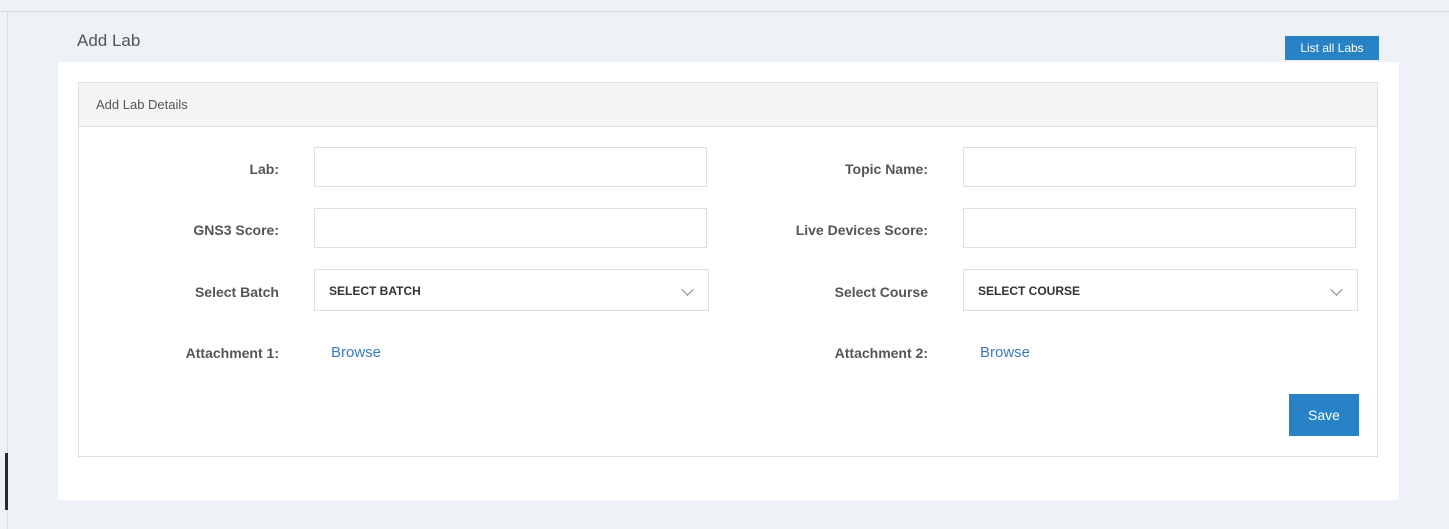 The height and width of the screenshot is (529, 1449). I want to click on gns3-score-label: GNS3 Score:, so click(236, 230).